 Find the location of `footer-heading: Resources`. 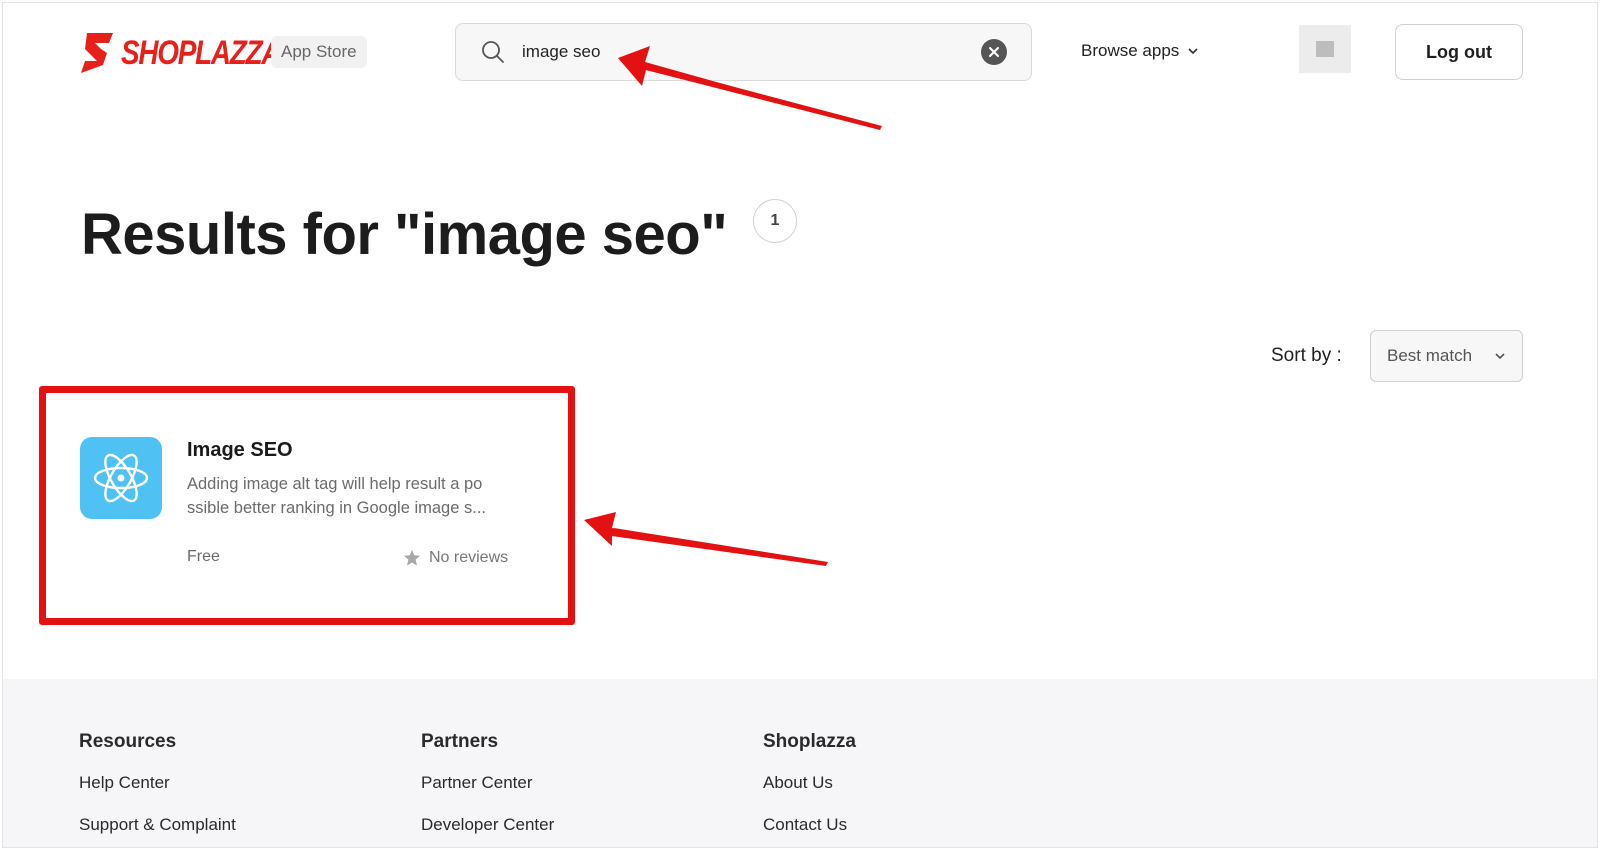

footer-heading: Resources is located at coordinates (128, 741).